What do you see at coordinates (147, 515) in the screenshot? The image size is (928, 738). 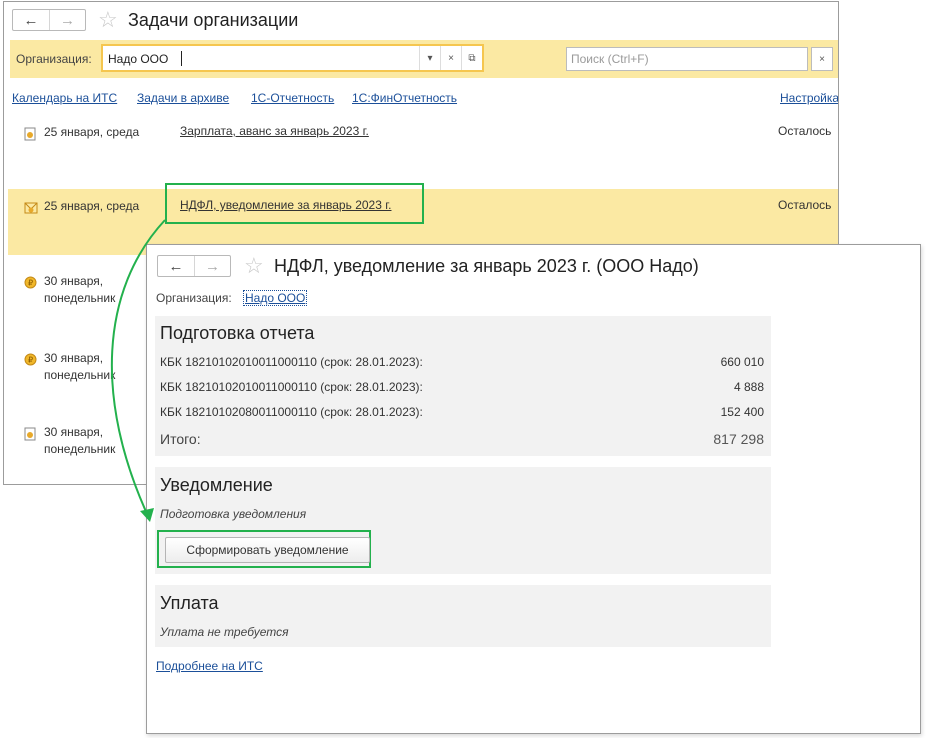 I see `arrow-head-icon` at bounding box center [147, 515].